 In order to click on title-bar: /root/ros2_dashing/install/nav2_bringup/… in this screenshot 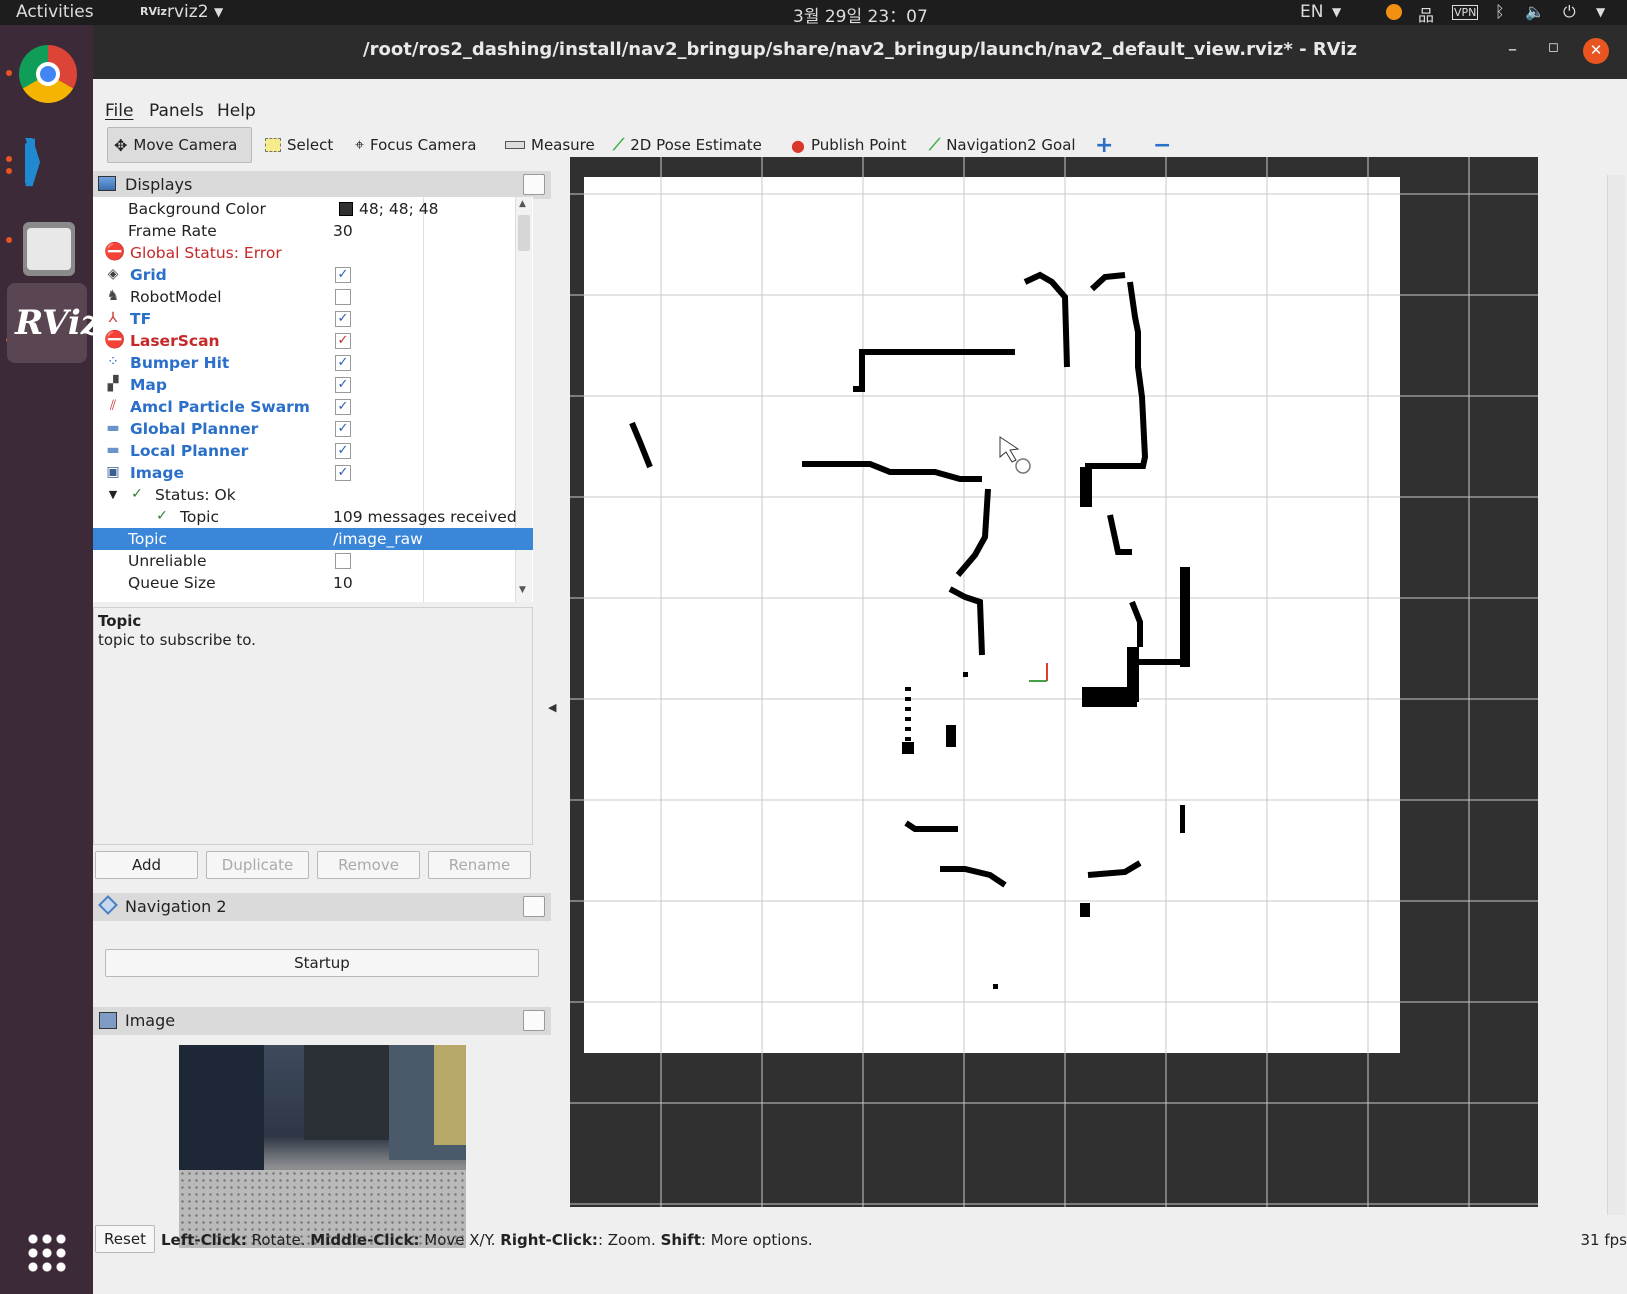, I will do `click(860, 52)`.